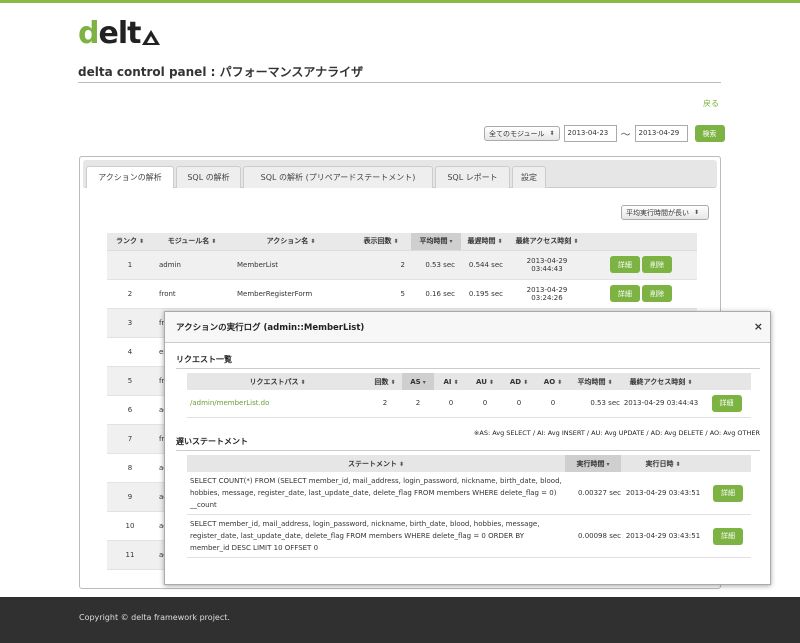  I want to click on close-icon: ×, so click(758, 326).